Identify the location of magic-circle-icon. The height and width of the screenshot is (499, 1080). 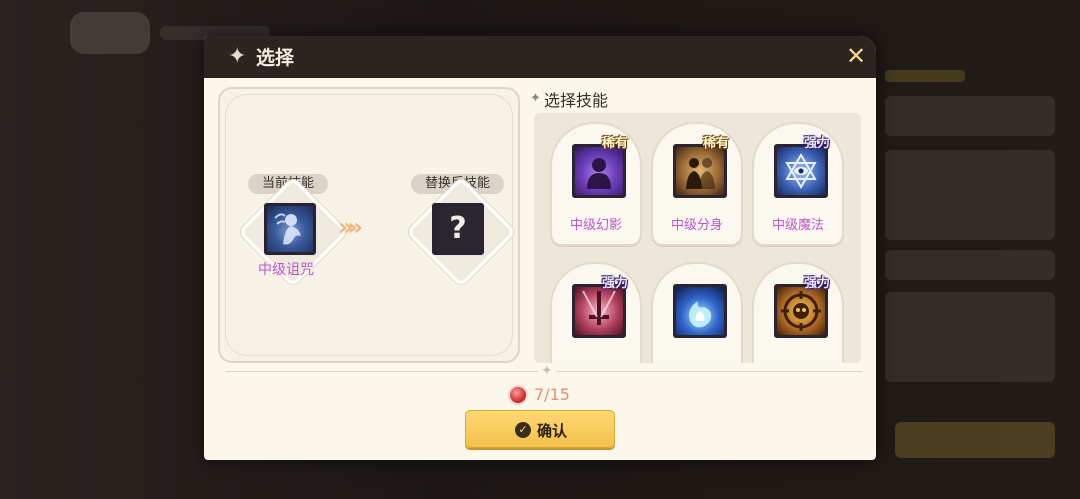
(801, 171).